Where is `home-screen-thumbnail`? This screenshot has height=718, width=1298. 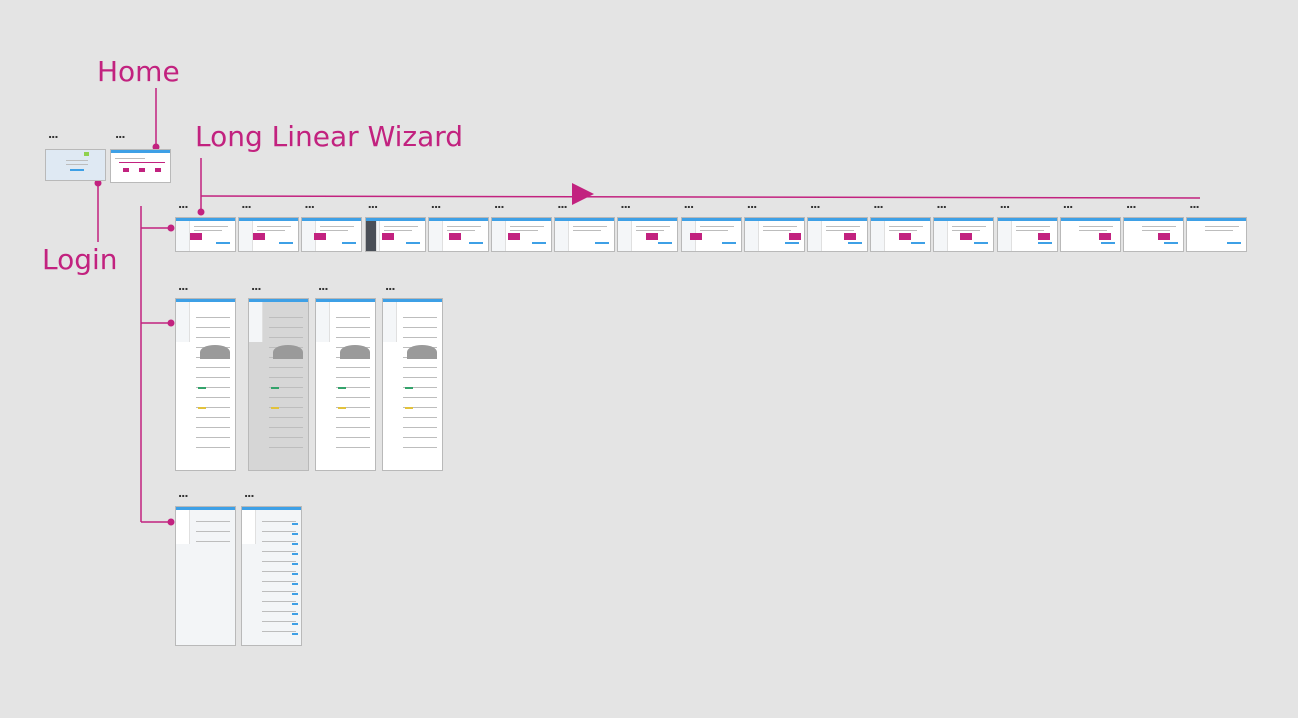
home-screen-thumbnail is located at coordinates (140, 166).